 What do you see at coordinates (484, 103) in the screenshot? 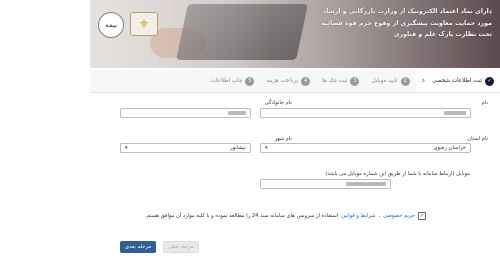
I see `first-name-label: نام` at bounding box center [484, 103].